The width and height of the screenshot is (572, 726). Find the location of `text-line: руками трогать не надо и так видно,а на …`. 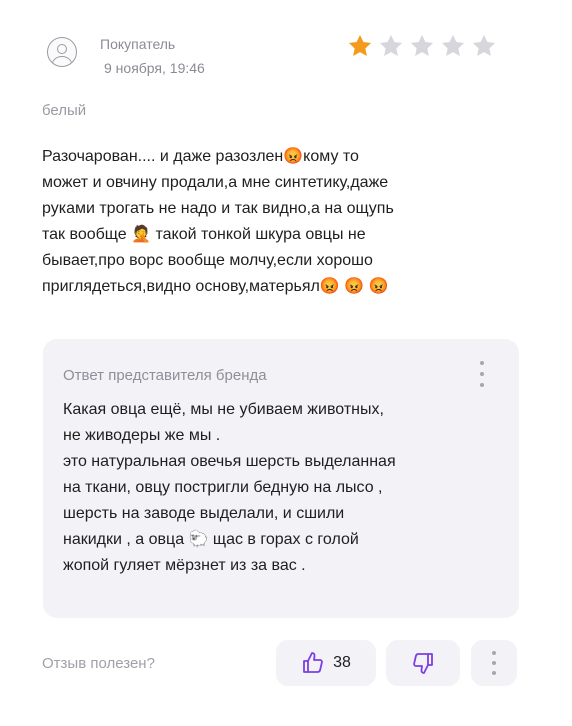

text-line: руками трогать не надо и так видно,а на … is located at coordinates (218, 208).